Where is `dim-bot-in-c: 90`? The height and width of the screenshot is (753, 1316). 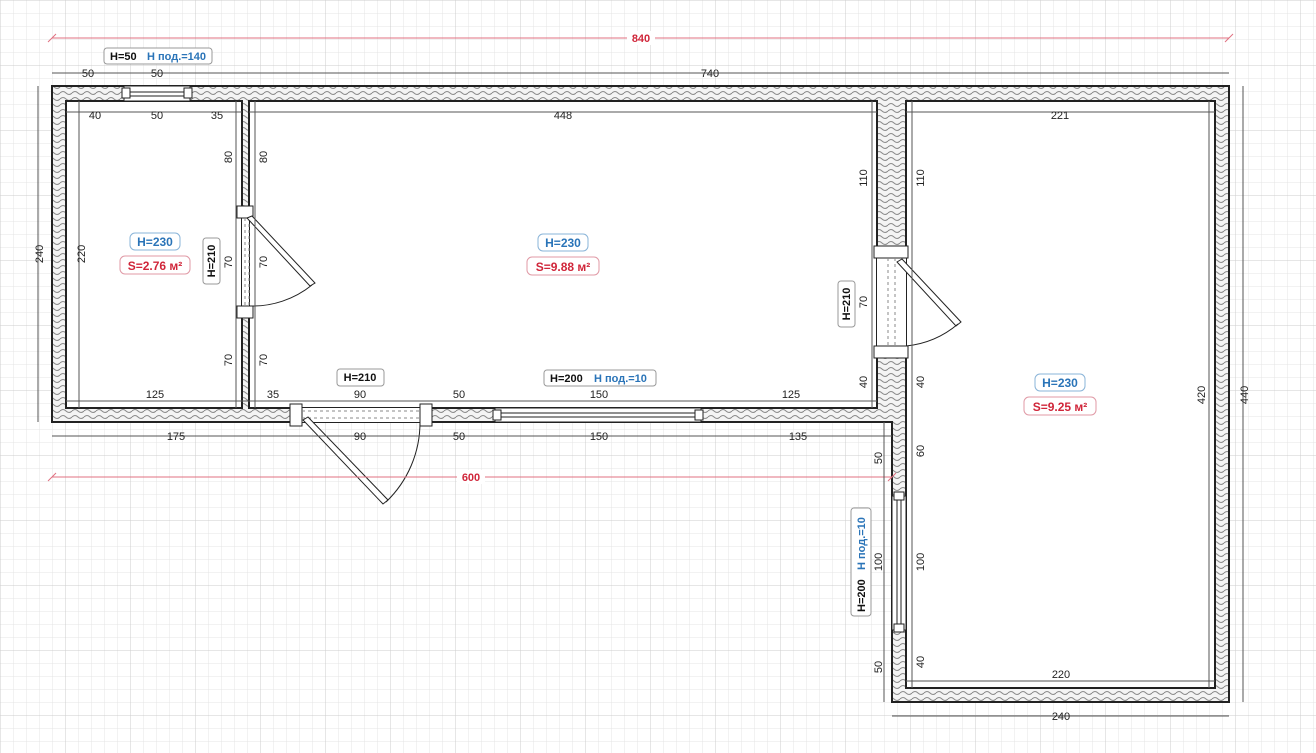
dim-bot-in-c: 90 is located at coordinates (360, 395).